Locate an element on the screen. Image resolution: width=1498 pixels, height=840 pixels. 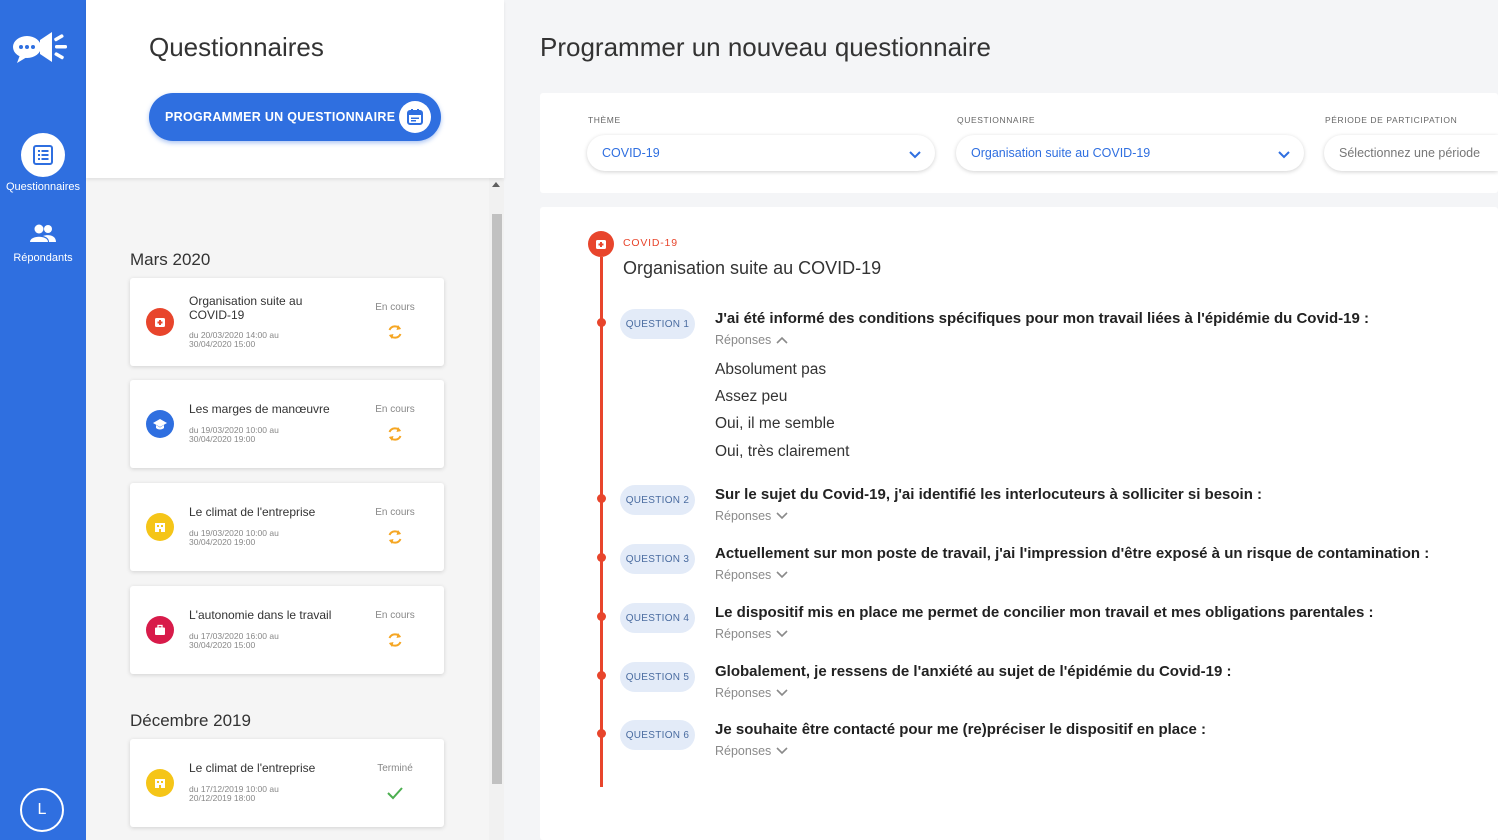
questionnaire-value: Organisation suite au COVID-19 is located at coordinates (1061, 153).